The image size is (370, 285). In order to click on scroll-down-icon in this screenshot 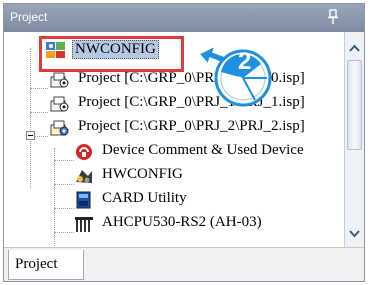, I will do `click(354, 233)`.